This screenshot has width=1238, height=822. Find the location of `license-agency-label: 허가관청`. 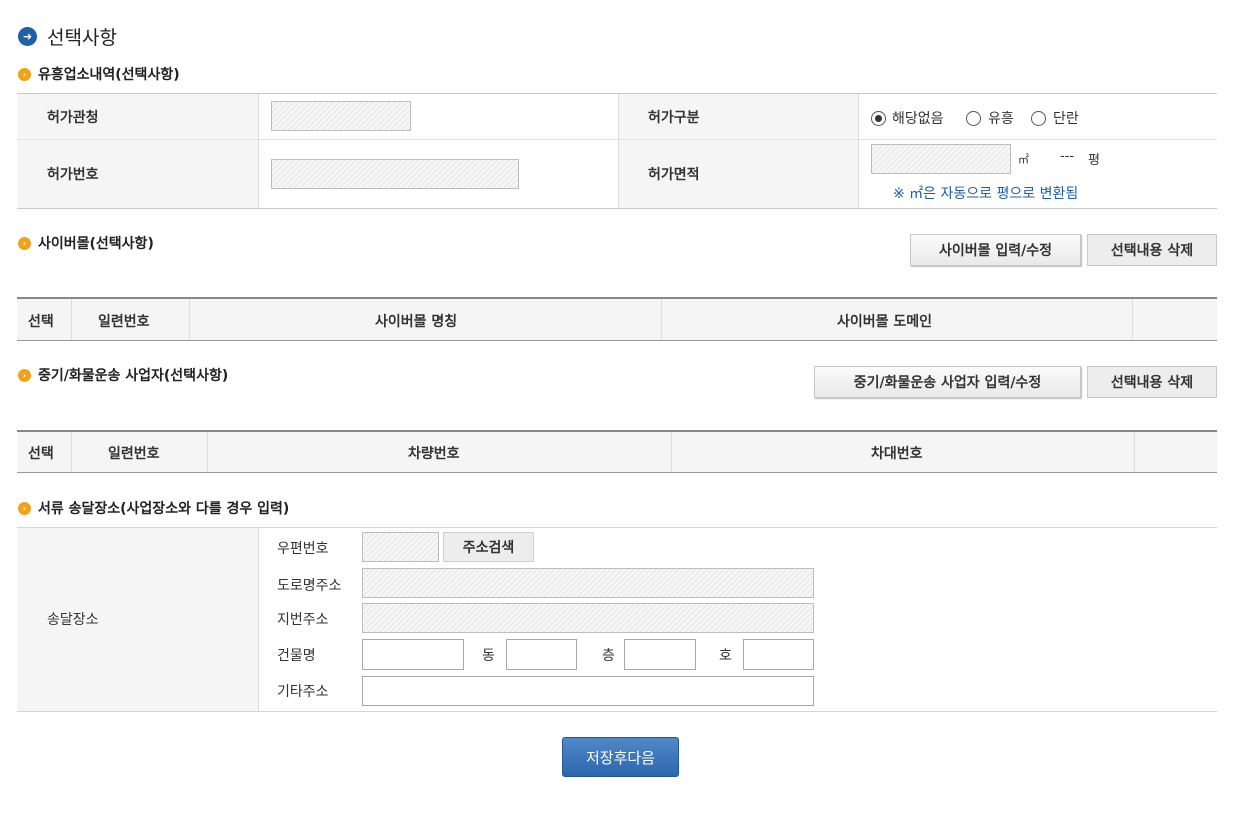

license-agency-label: 허가관청 is located at coordinates (73, 118).